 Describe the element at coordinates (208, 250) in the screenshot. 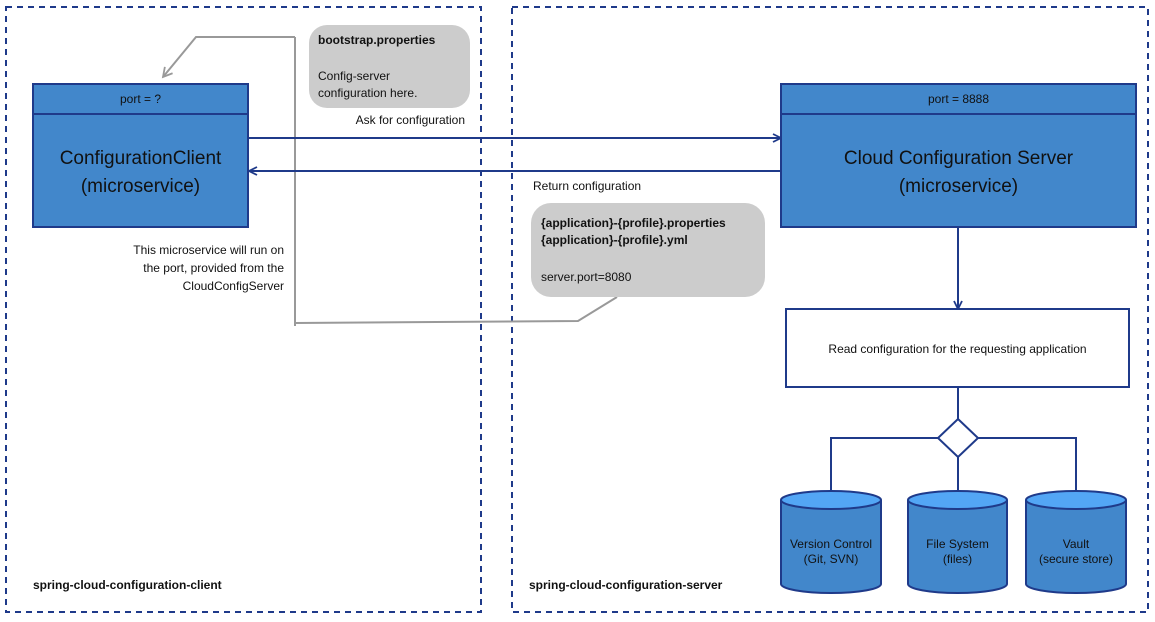

I see `client-note: This microservice will run on` at that location.